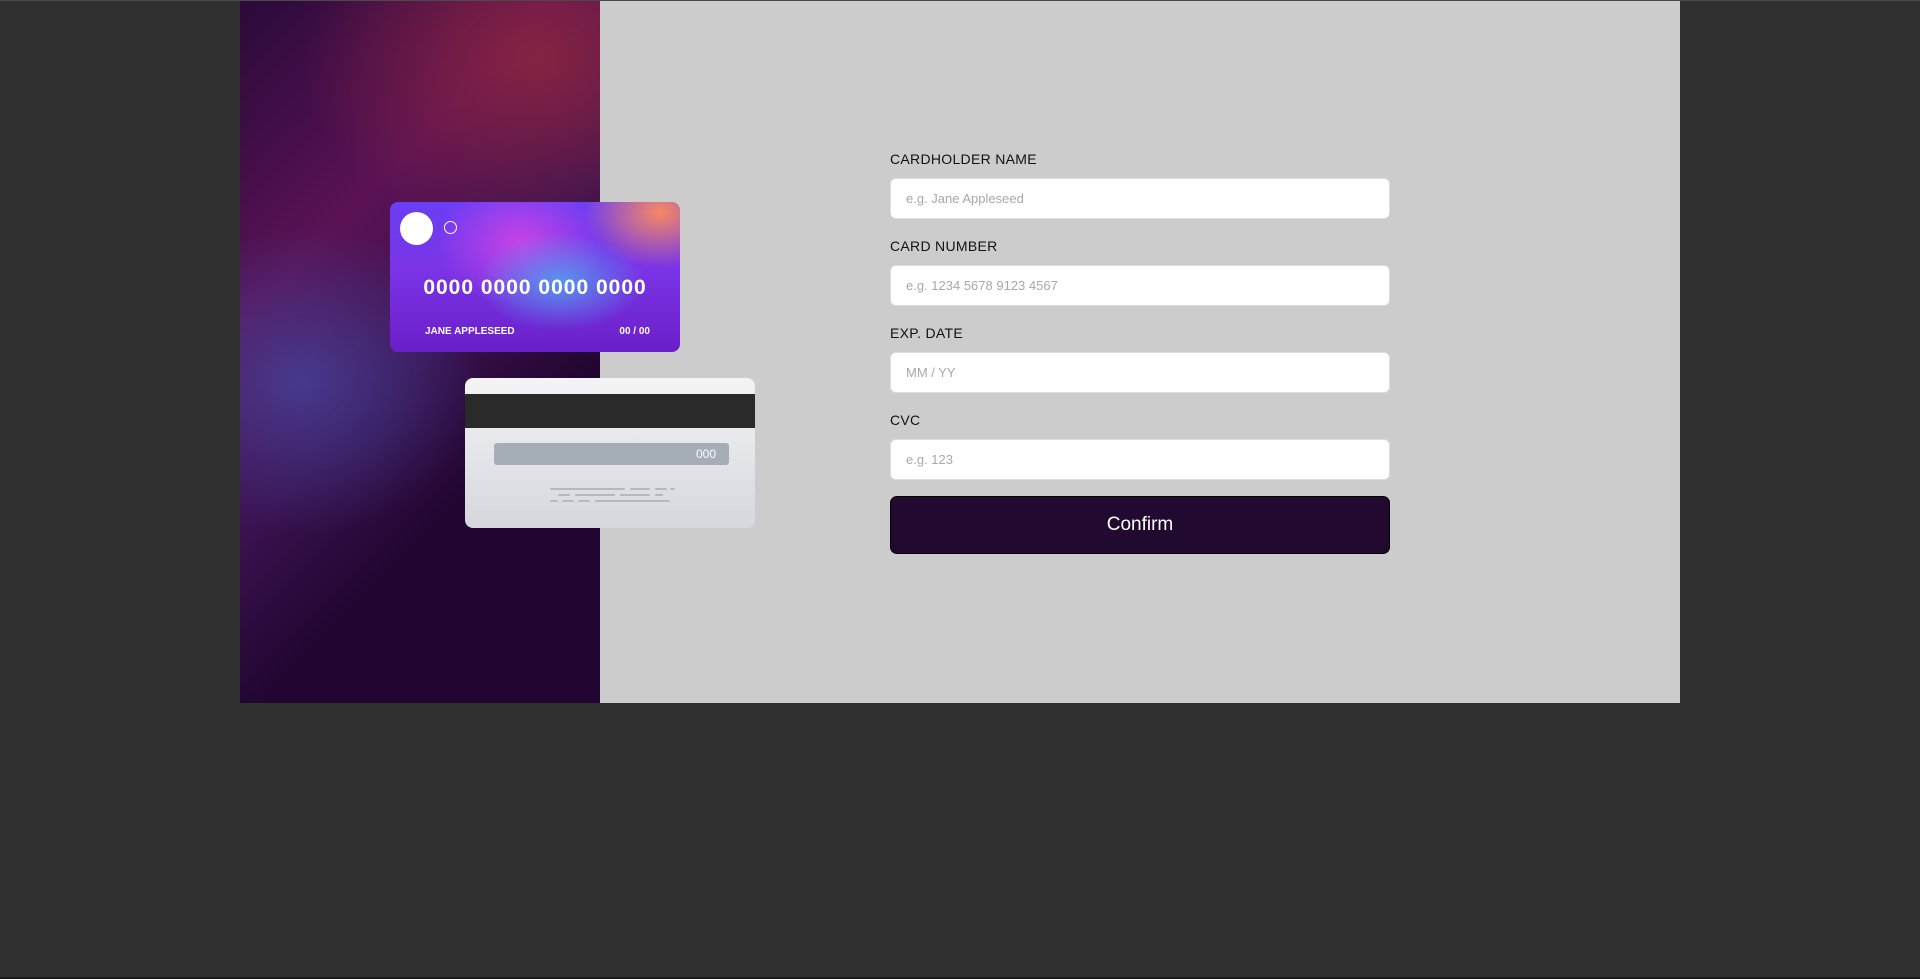 This screenshot has height=979, width=1920. What do you see at coordinates (450, 227) in the screenshot?
I see `card-logo-circle-outline-icon` at bounding box center [450, 227].